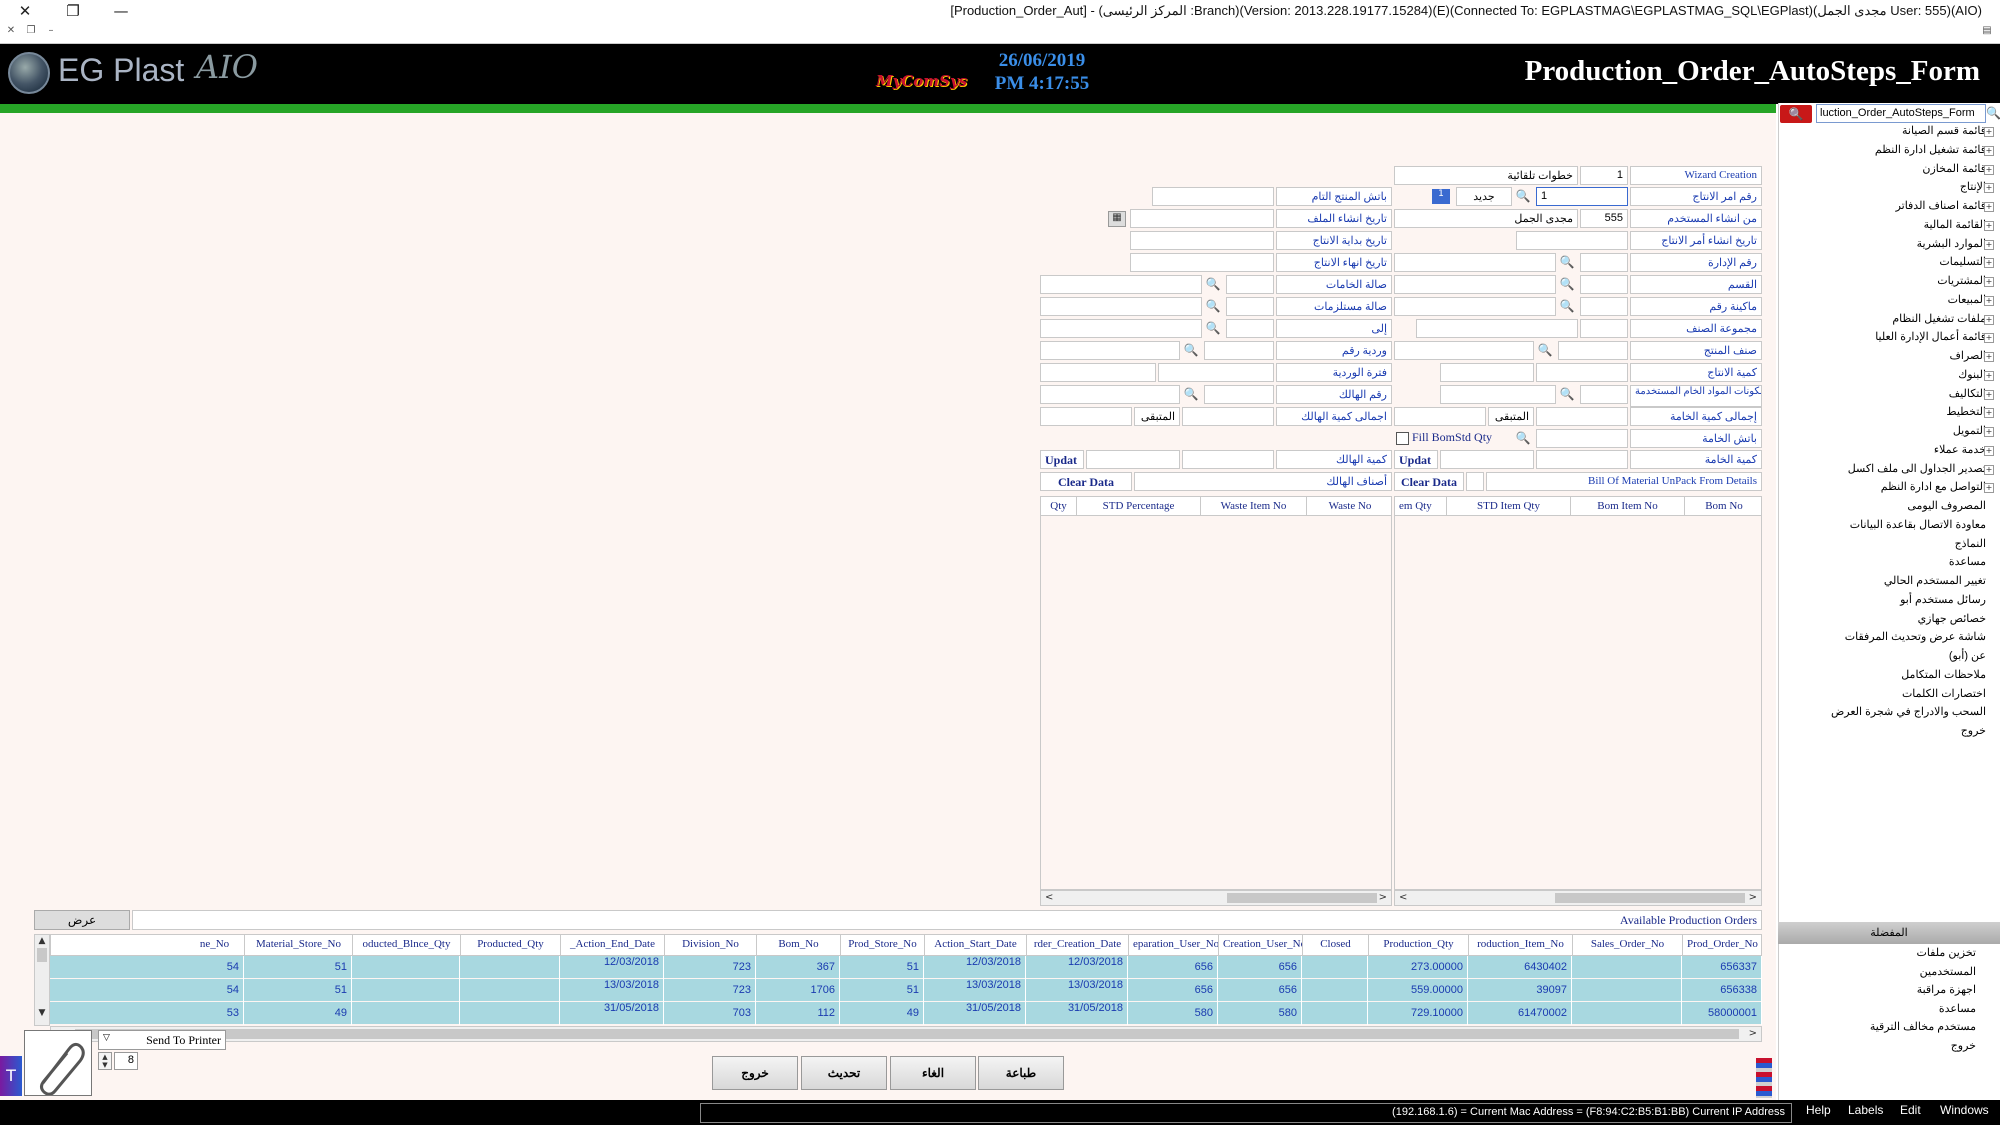  I want to click on copies-spinner: ▲ ▼, so click(105, 1061).